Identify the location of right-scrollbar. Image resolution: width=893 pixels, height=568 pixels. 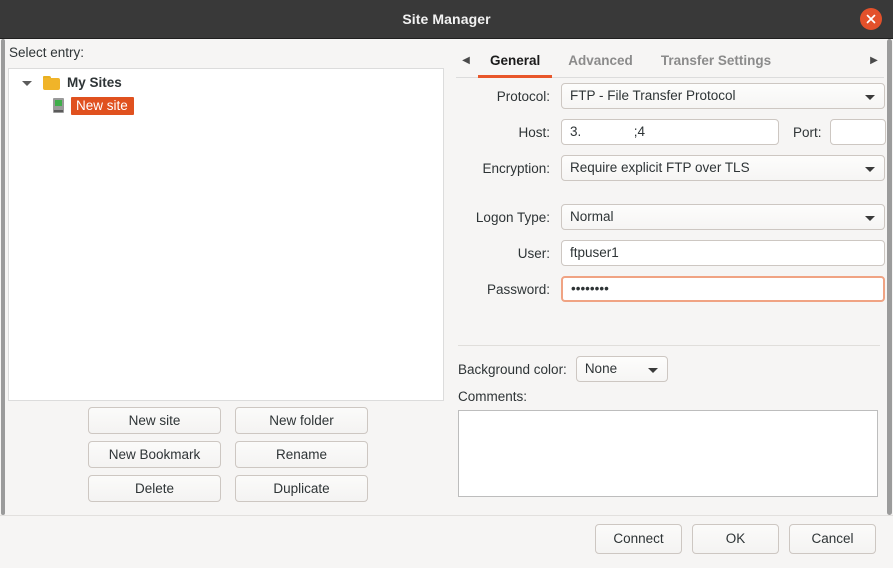
(889, 277).